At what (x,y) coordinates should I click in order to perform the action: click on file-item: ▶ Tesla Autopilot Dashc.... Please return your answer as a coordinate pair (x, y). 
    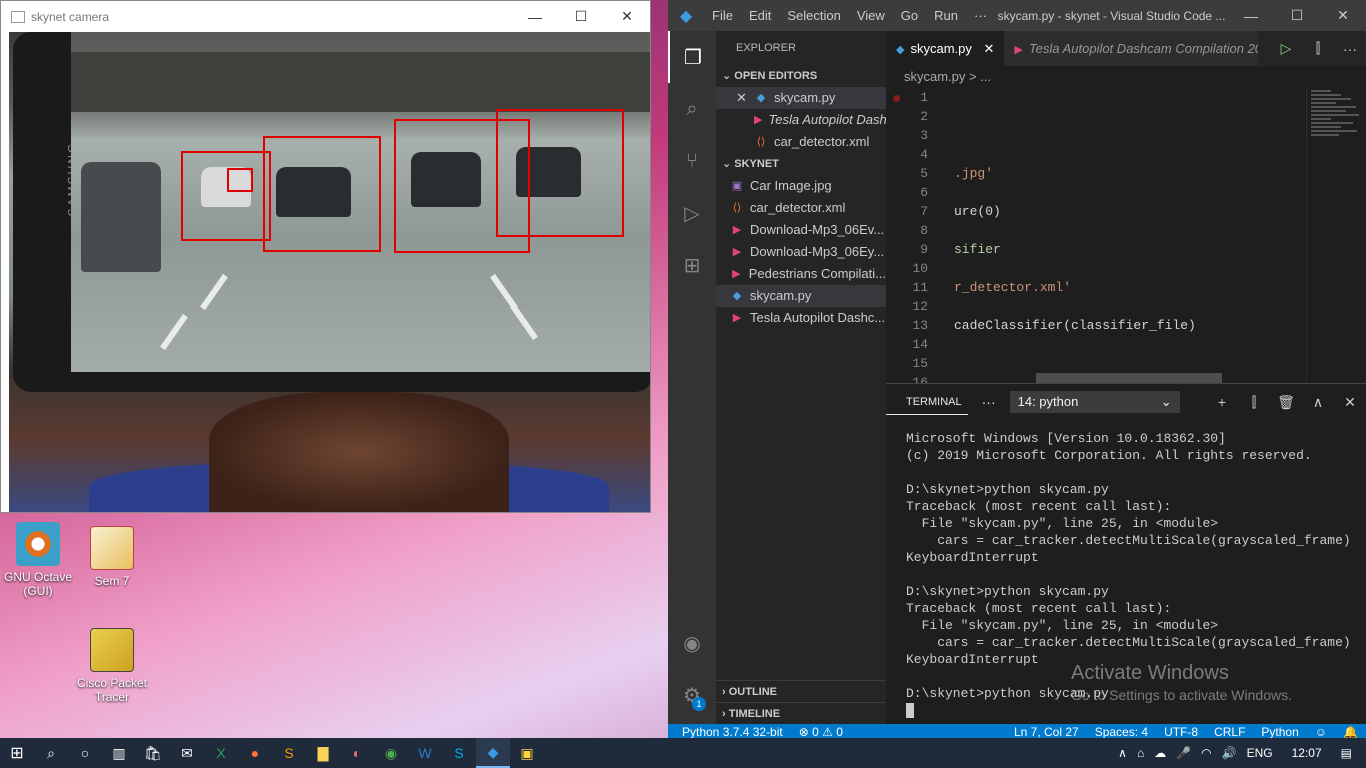
    Looking at the image, I should click on (801, 318).